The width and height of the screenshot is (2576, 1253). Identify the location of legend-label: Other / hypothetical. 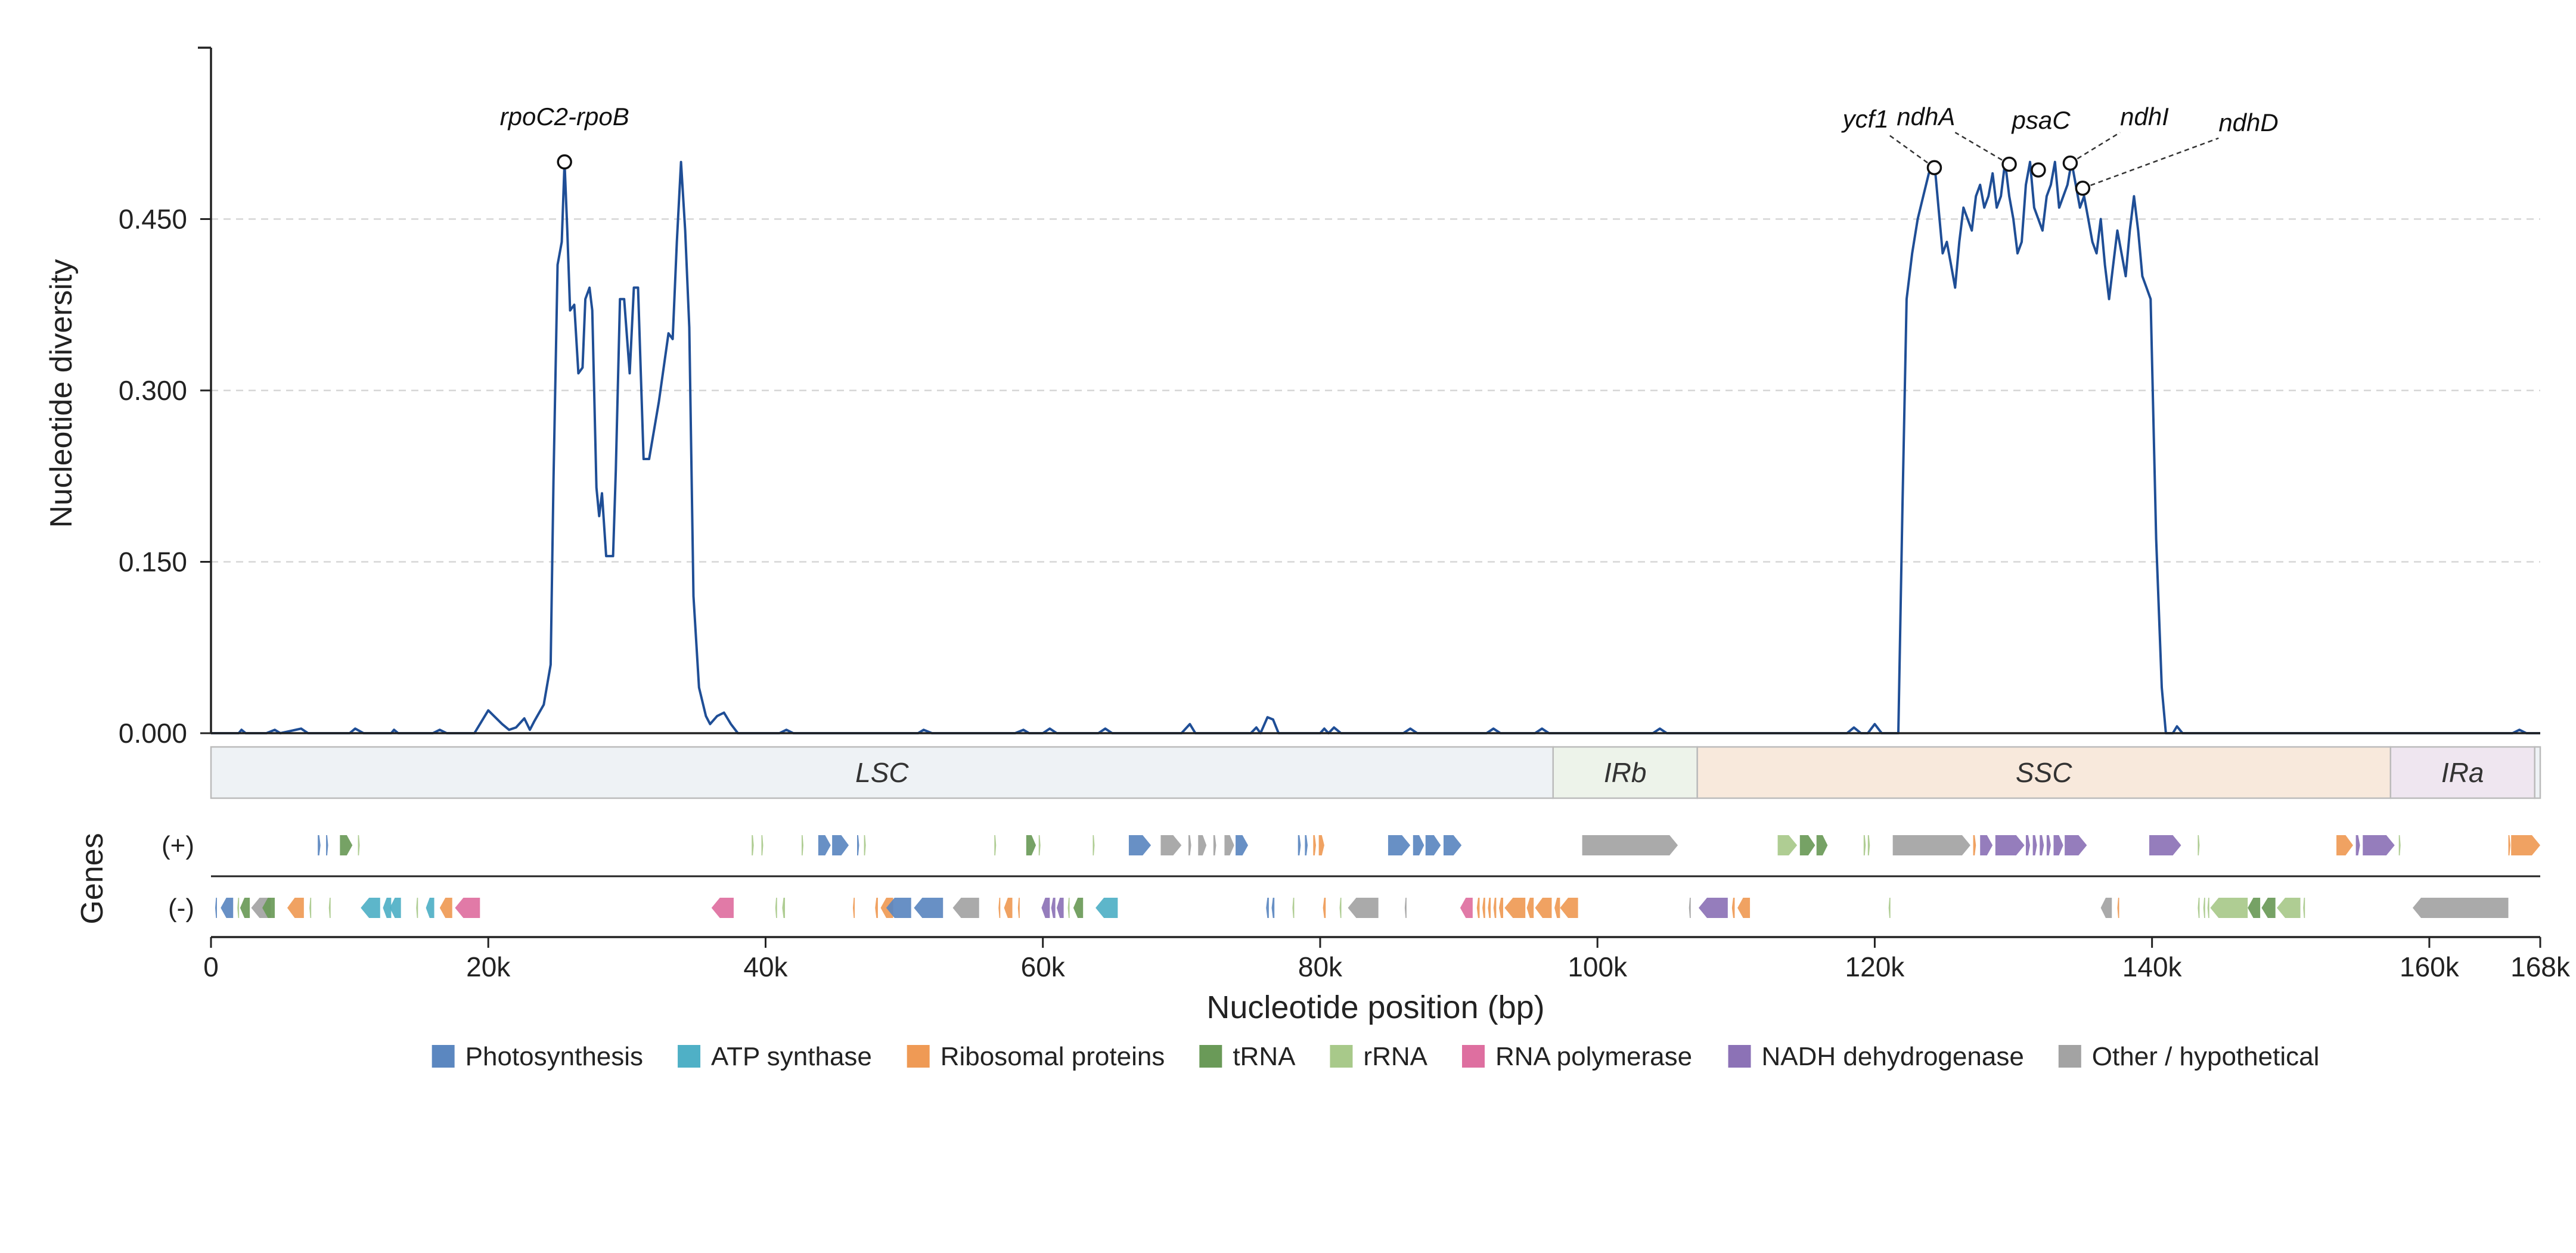
(2206, 1056).